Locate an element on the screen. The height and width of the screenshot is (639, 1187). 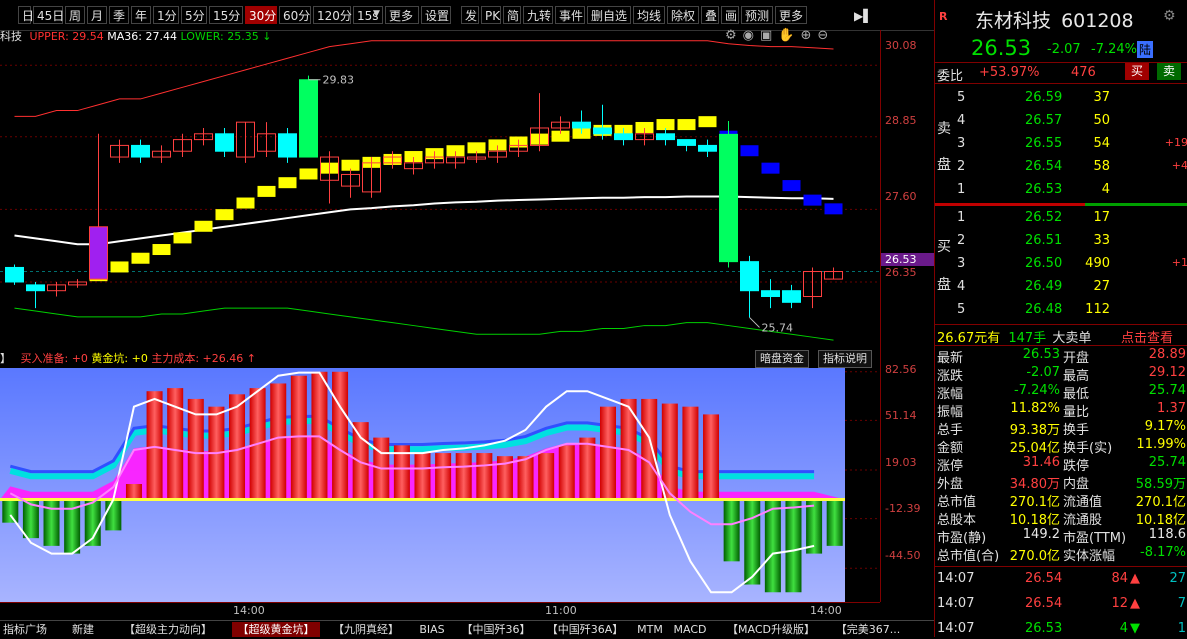
stat-value: 149.2 is located at coordinates (1041, 534).